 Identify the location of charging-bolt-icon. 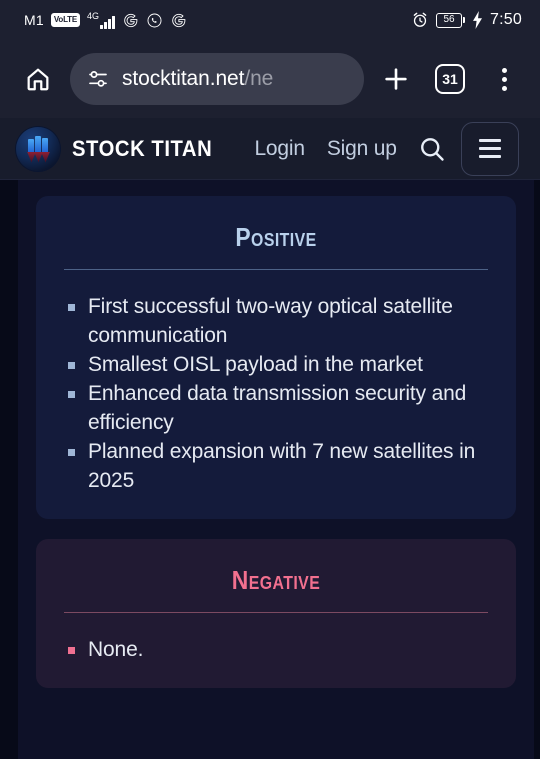
(477, 20).